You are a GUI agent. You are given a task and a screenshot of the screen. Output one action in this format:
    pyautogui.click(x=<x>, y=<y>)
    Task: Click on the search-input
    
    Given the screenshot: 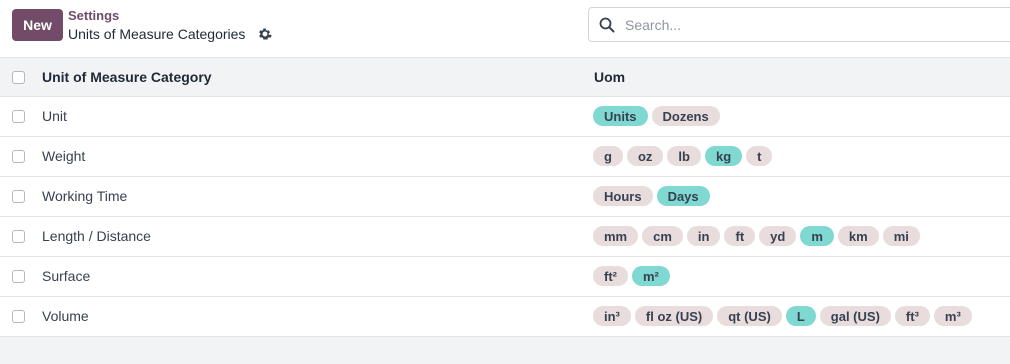 What is the action you would take?
    pyautogui.click(x=815, y=24)
    